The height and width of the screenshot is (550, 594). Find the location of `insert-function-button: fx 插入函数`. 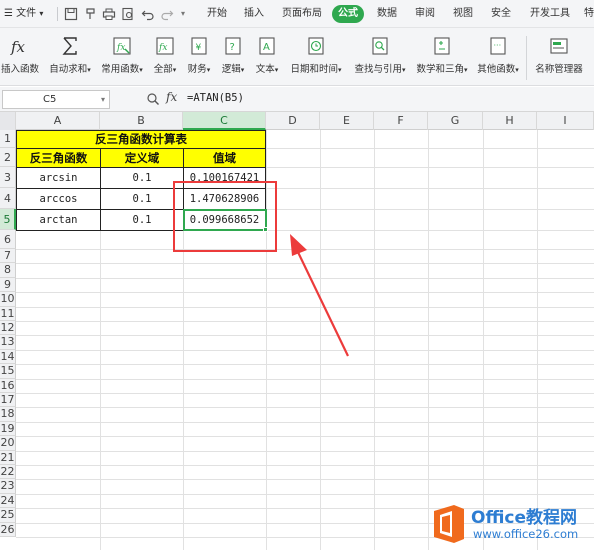

insert-function-button: fx 插入函数 is located at coordinates (20, 57).